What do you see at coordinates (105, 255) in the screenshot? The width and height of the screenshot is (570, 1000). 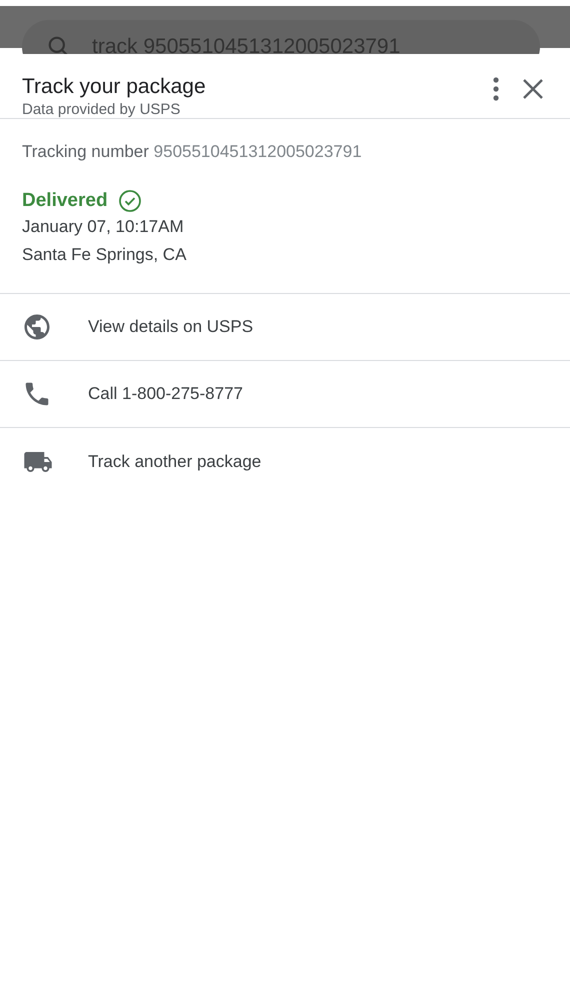 I see `delivery-location: Santa Fe Springs, CA` at bounding box center [105, 255].